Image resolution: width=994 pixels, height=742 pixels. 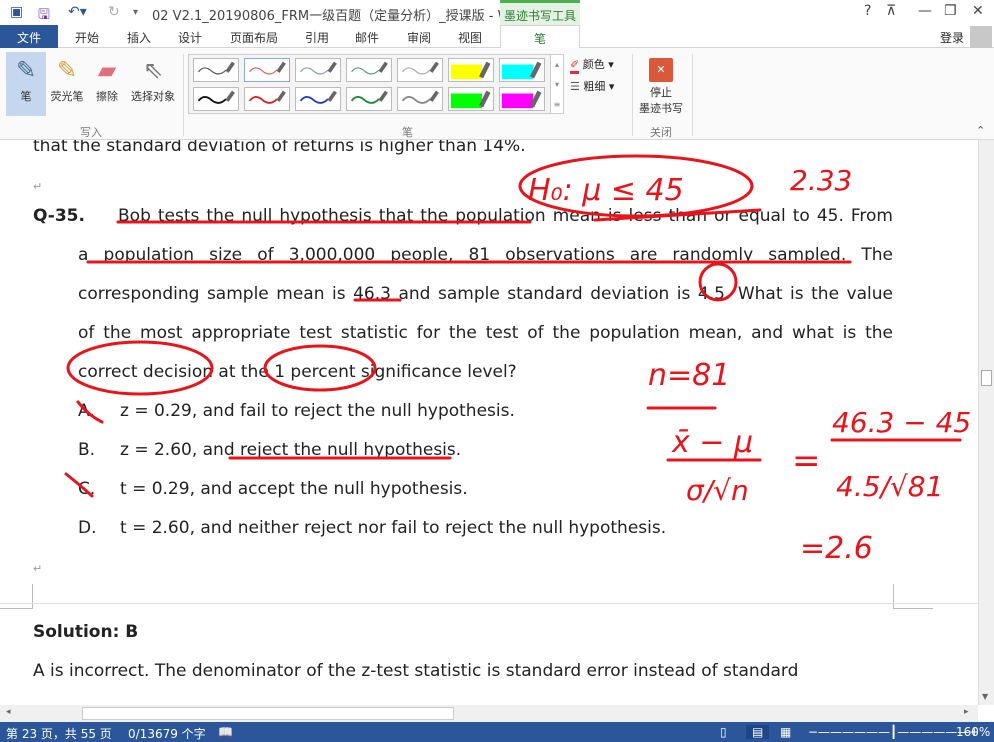 What do you see at coordinates (891, 11) in the screenshot?
I see `ribbon-display-button: ⊼` at bounding box center [891, 11].